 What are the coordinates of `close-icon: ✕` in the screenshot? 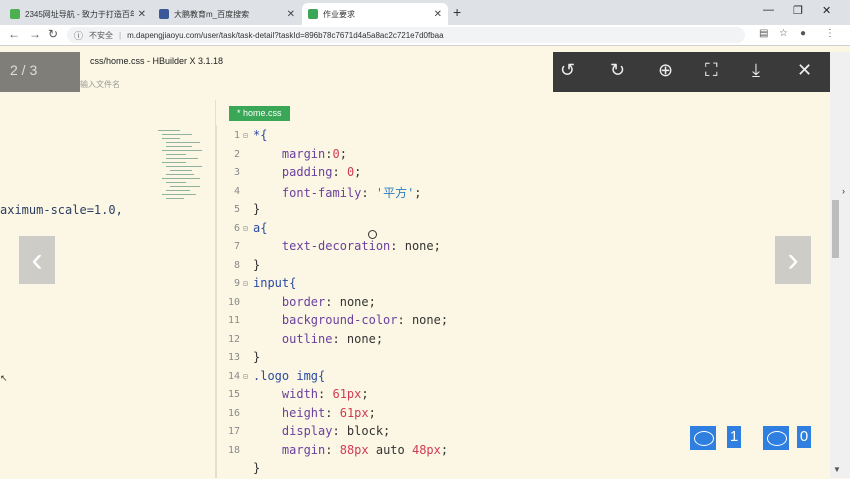 It's located at (804, 70).